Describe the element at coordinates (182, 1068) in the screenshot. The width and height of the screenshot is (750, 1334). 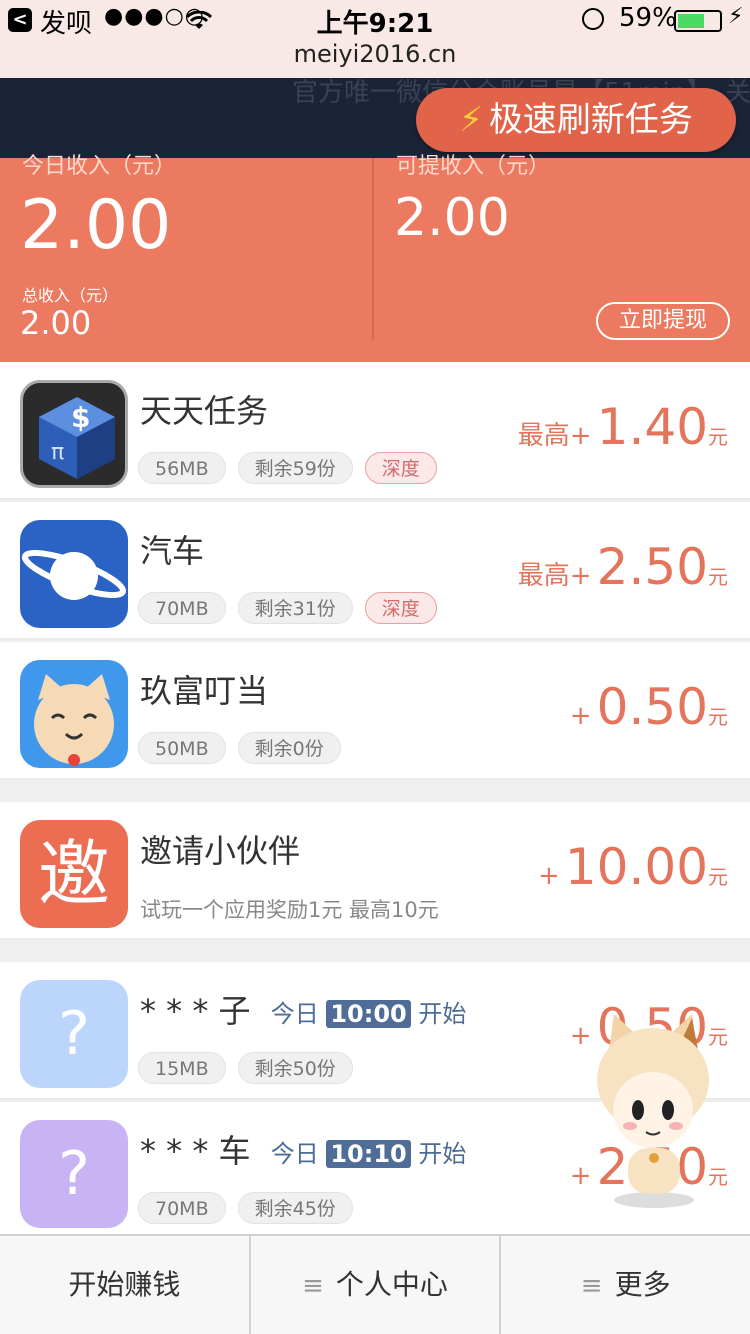
I see `size-tag: 15MB` at that location.